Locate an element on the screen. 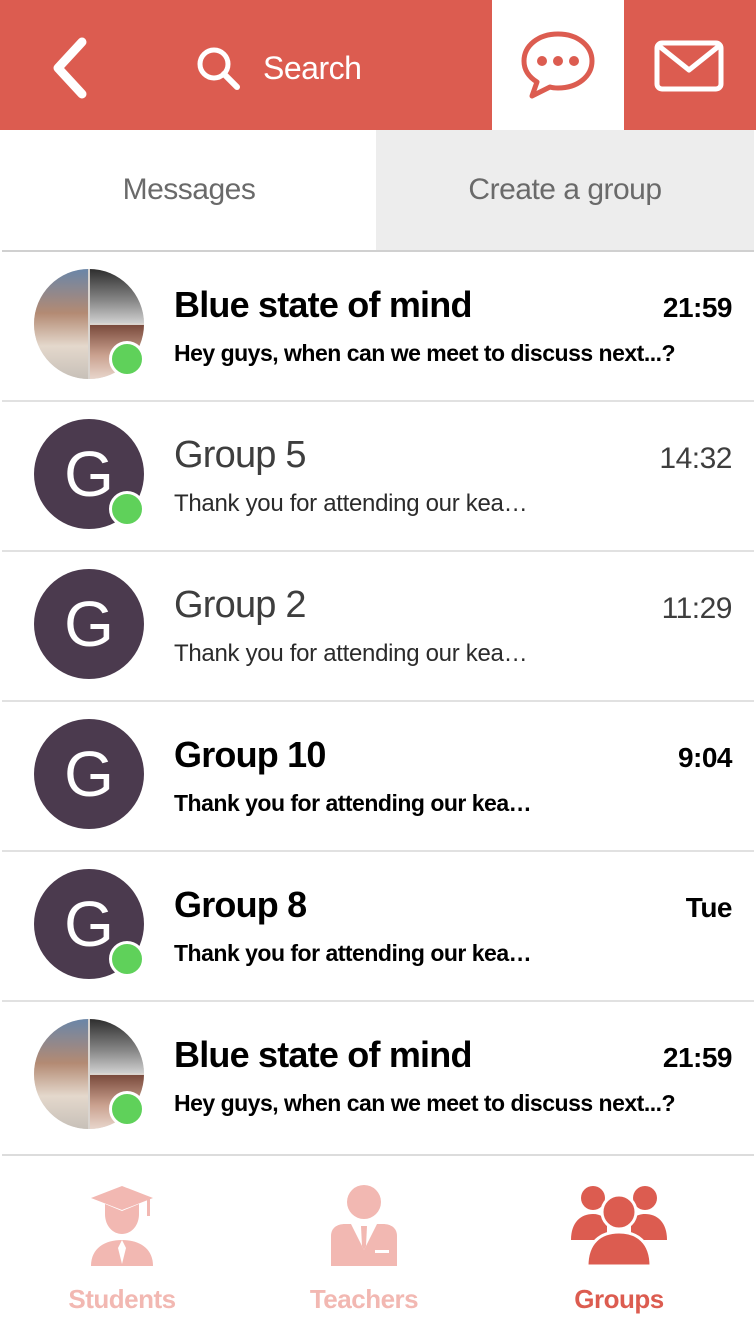 Image resolution: width=756 pixels, height=1336 pixels. nav-teachers: Teachers is located at coordinates (364, 1246).